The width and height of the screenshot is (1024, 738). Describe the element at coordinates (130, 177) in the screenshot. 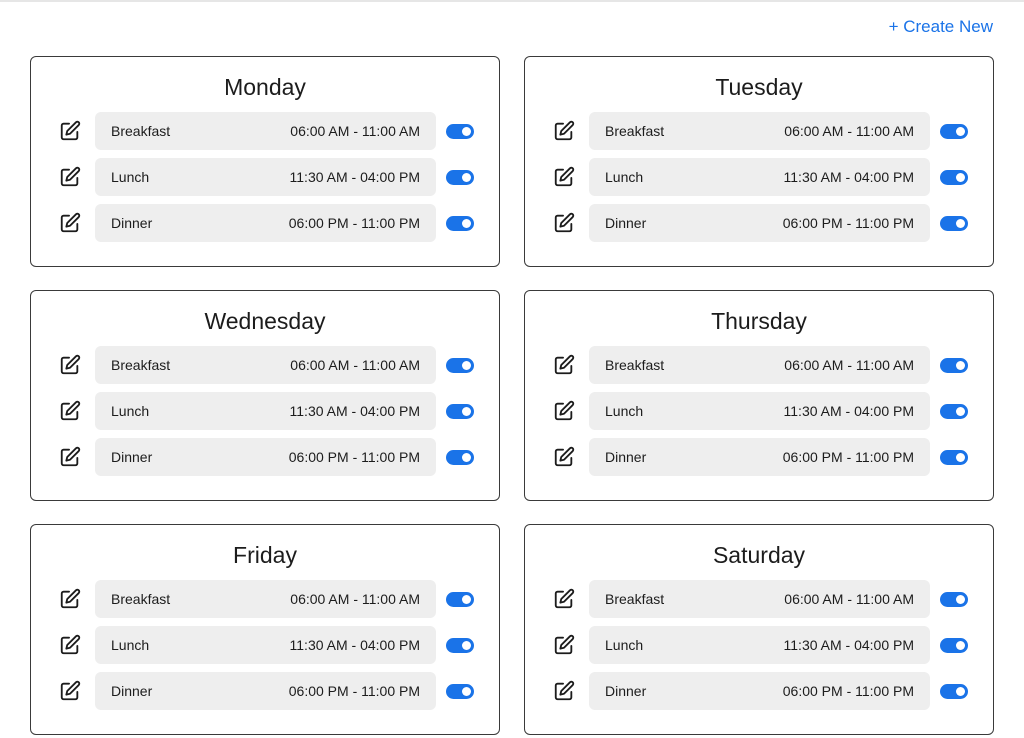

I see `meal-label: Lunch` at that location.